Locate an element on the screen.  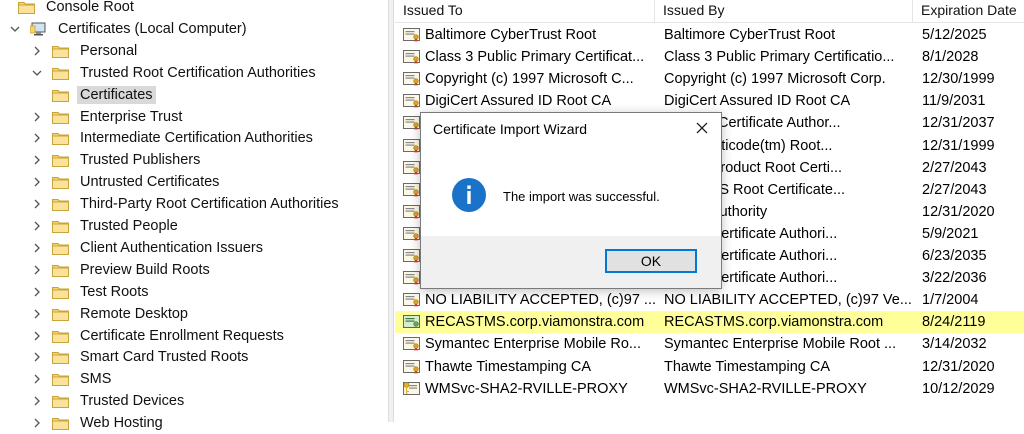
tree-item-sms: SMS is located at coordinates (72, 379).